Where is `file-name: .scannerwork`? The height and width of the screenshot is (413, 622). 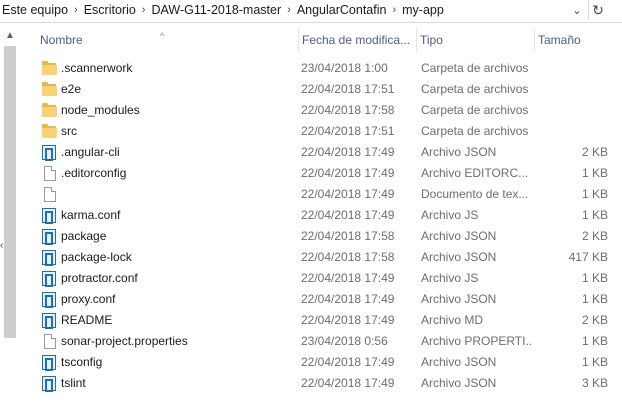
file-name: .scannerwork is located at coordinates (97, 68).